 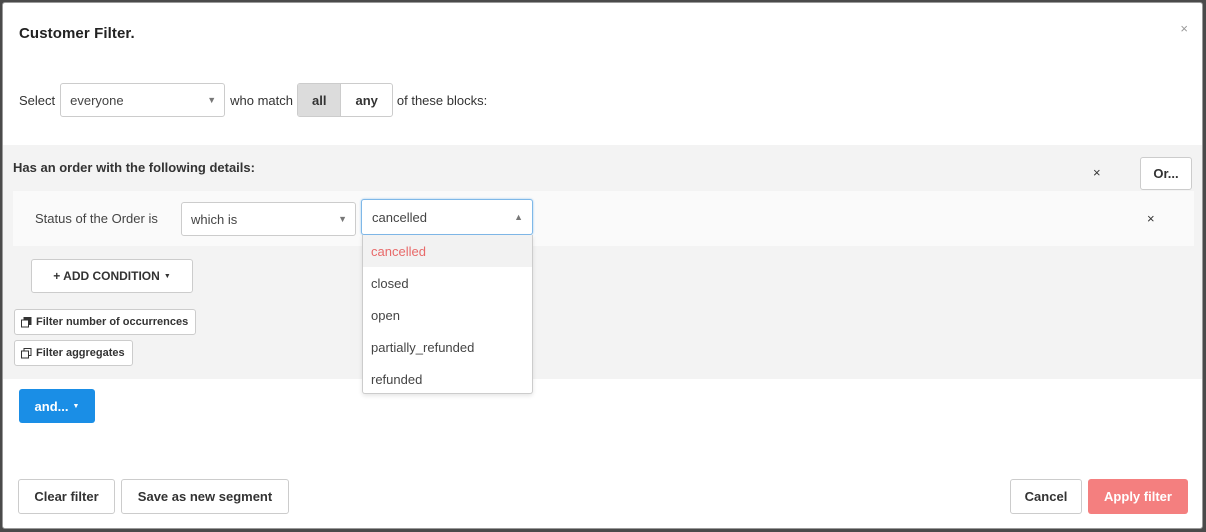 I want to click on add-condition-button: + ADD CONDITION ▼, so click(x=112, y=276).